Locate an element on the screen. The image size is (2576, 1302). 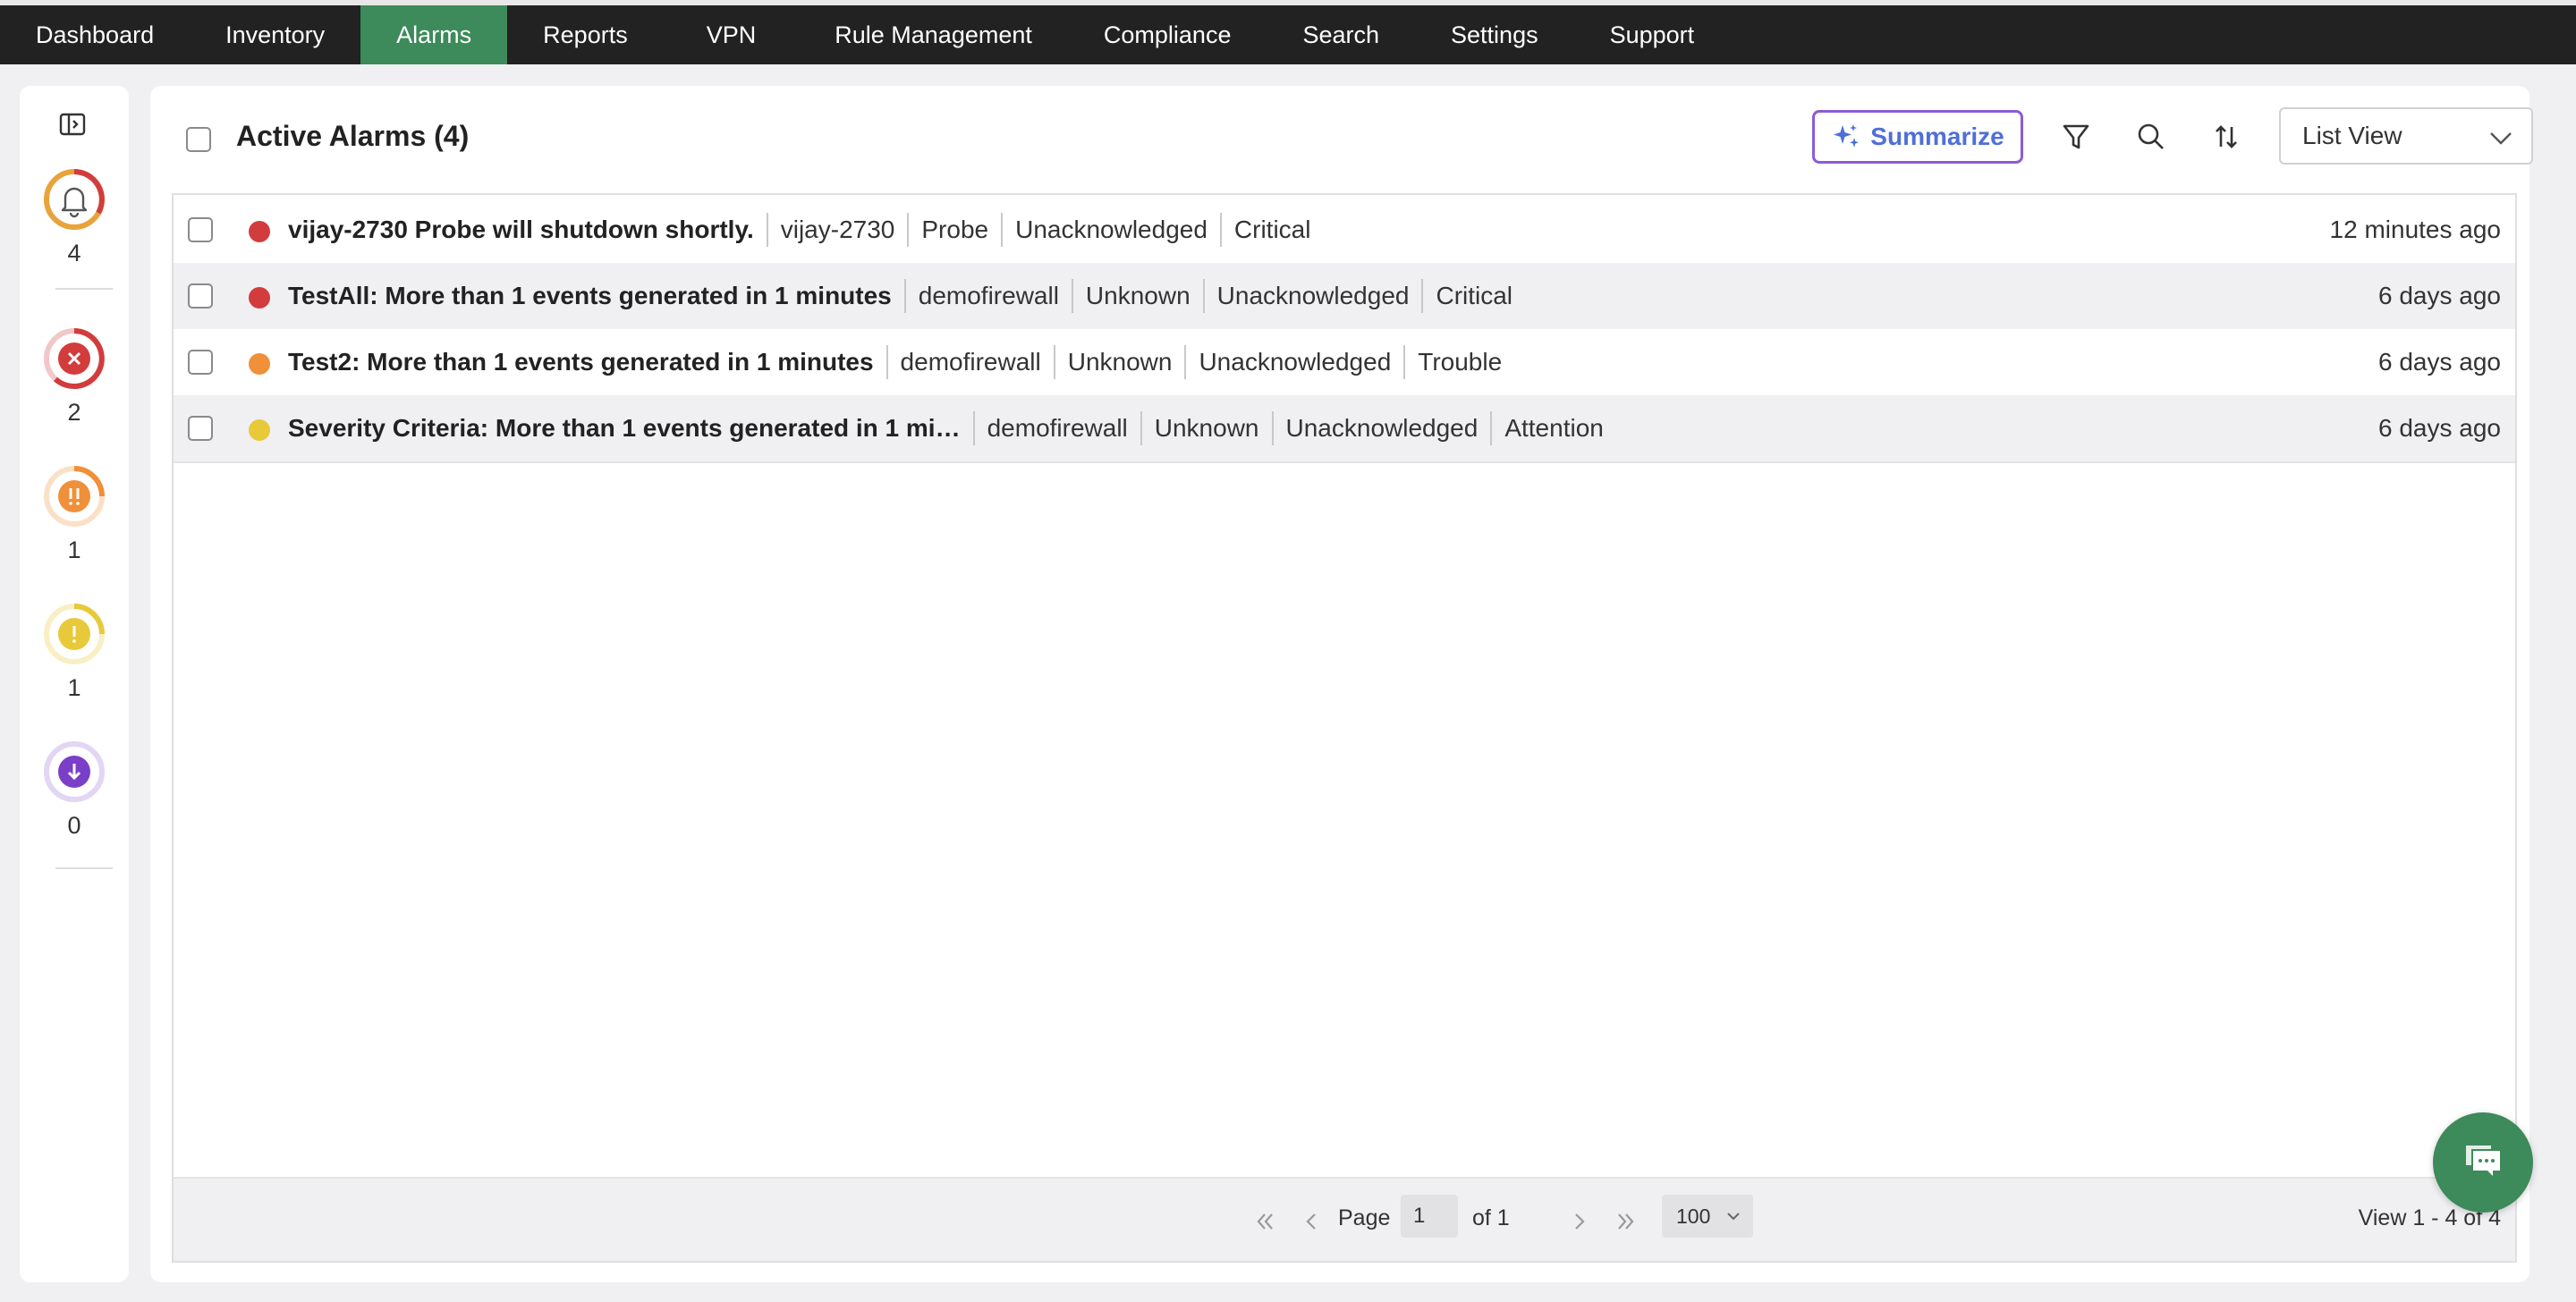
page-size-select: 100 is located at coordinates (1707, 1216).